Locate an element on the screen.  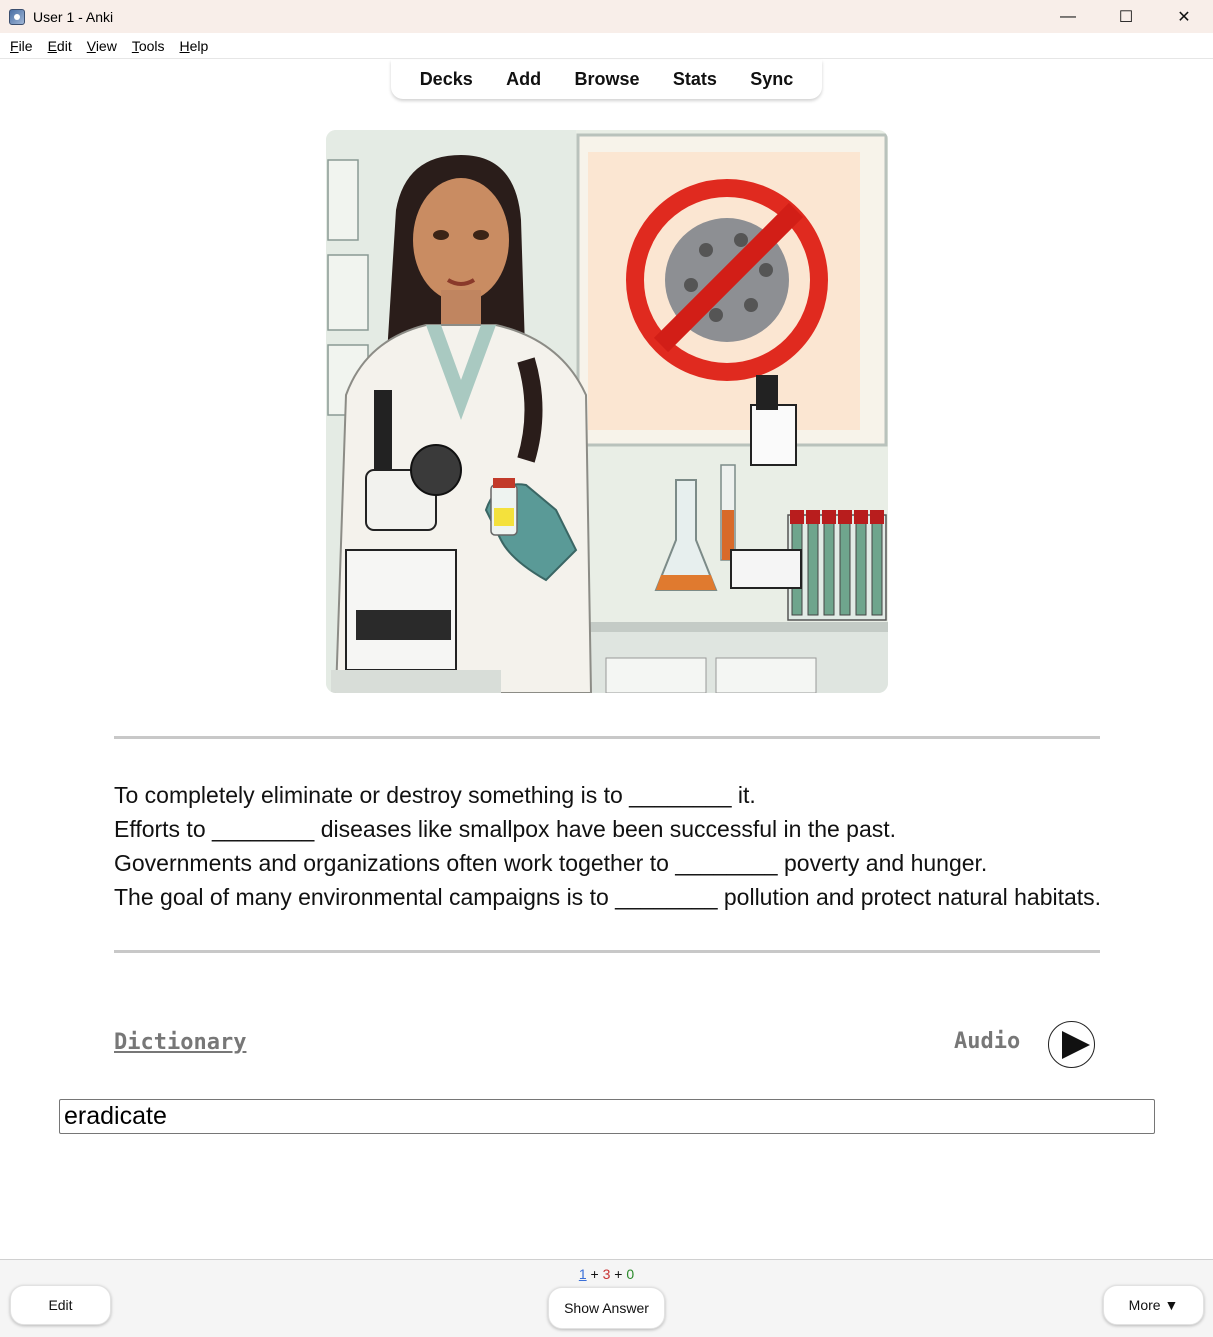
minimize-button: — is located at coordinates (1068, 16).